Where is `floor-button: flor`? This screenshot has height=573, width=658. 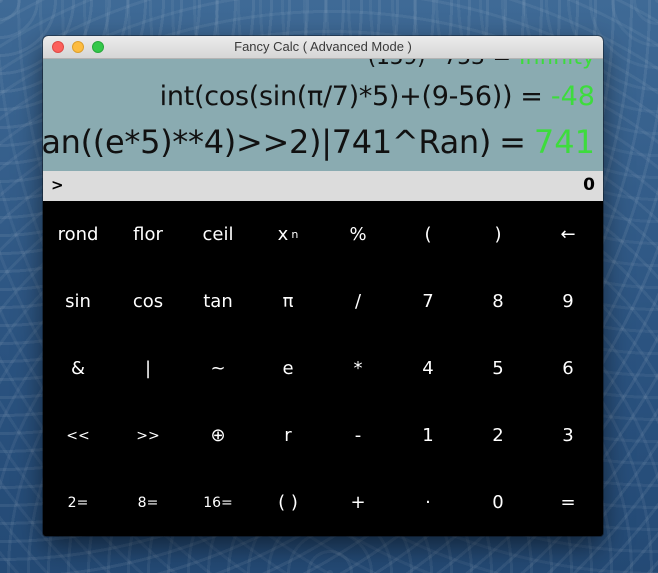
floor-button: flor is located at coordinates (148, 234).